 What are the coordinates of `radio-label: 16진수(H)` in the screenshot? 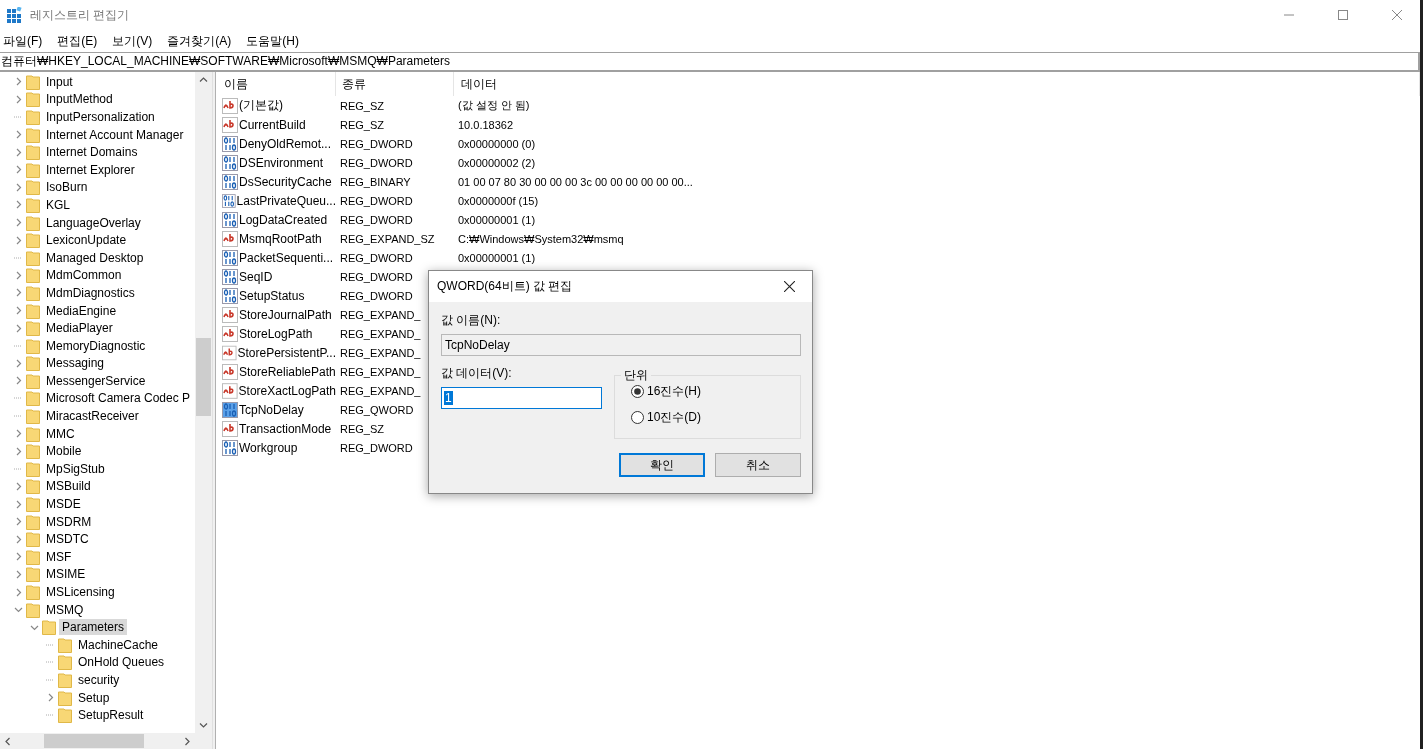 It's located at (674, 391).